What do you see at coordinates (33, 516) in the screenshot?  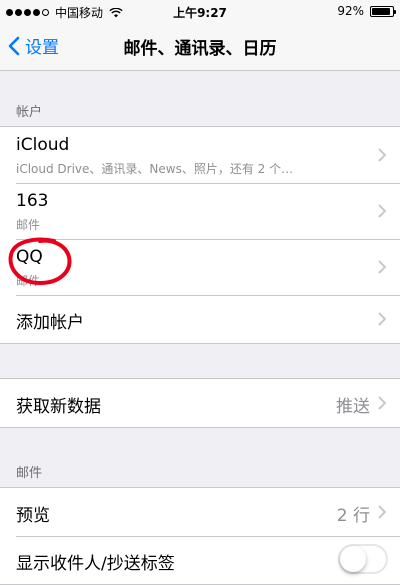 I see `preview-label: 预览` at bounding box center [33, 516].